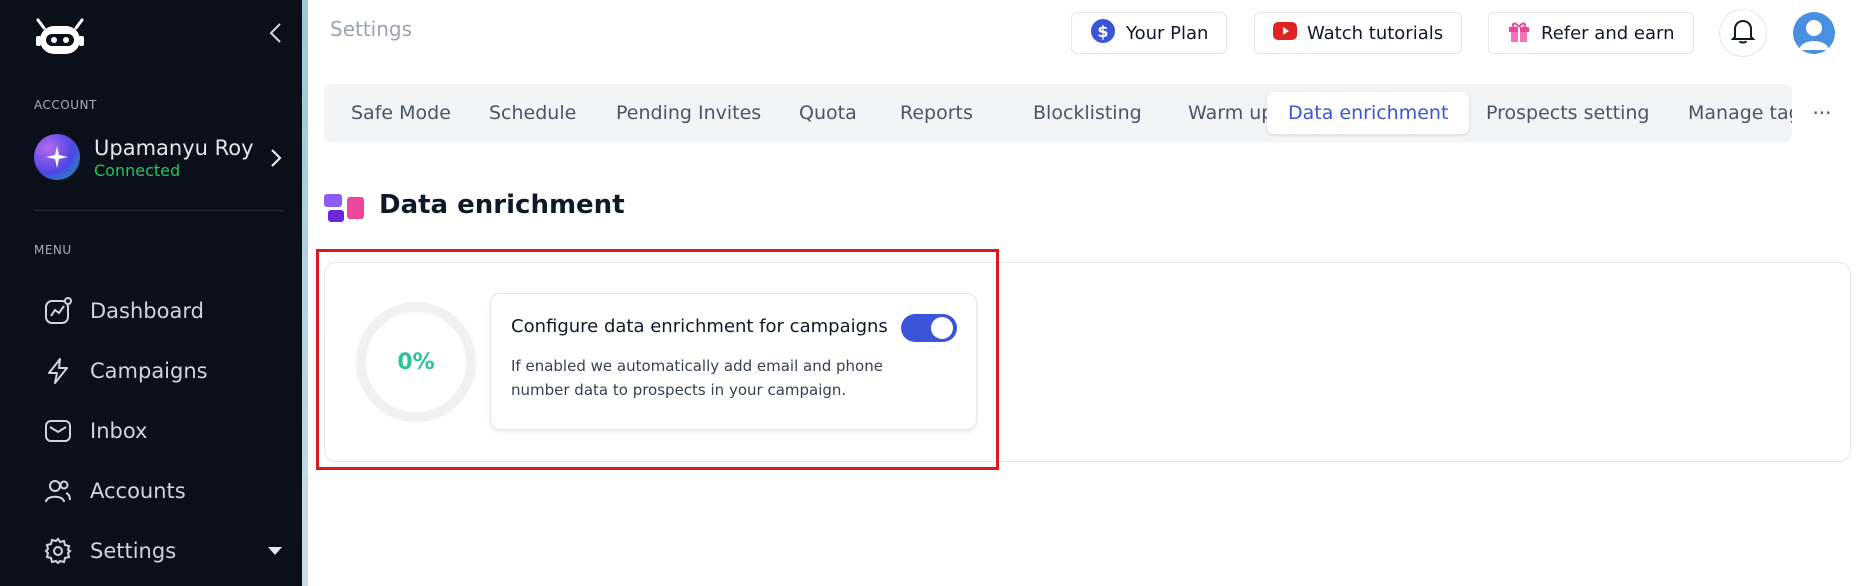 The image size is (1867, 586). Describe the element at coordinates (936, 113) in the screenshot. I see `tab-reports: Reports` at that location.